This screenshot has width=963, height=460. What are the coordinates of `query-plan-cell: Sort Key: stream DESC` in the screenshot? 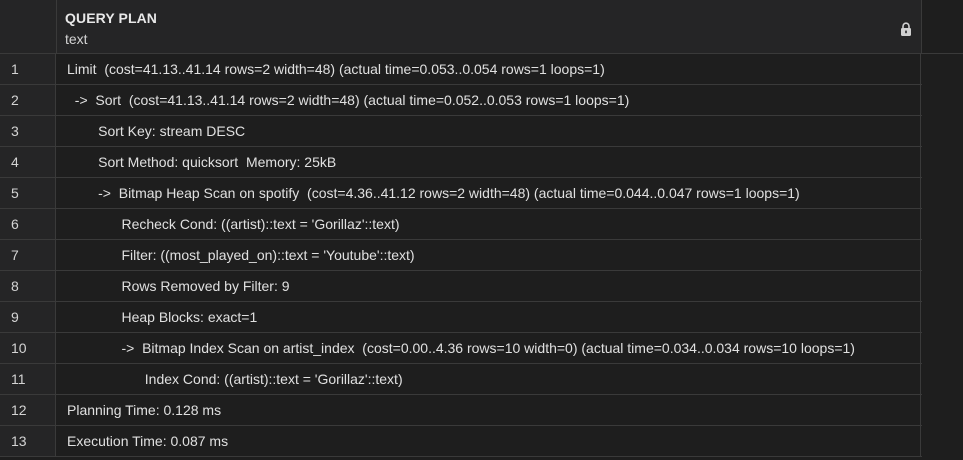 It's located at (489, 131).